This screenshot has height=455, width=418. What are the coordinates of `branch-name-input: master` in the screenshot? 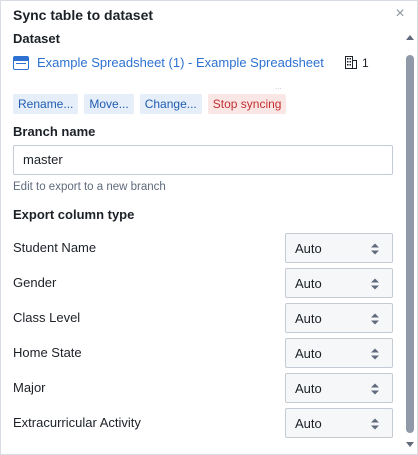 It's located at (203, 160).